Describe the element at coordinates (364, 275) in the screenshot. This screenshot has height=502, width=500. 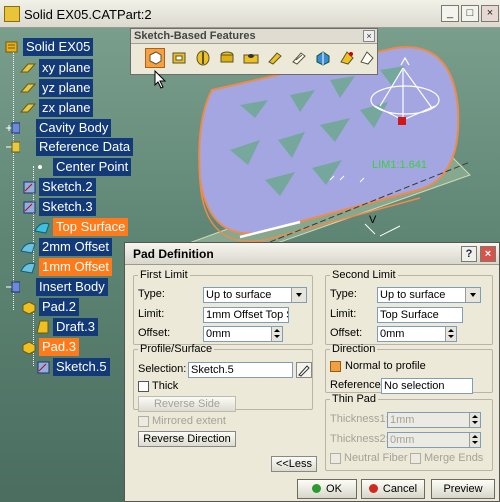
I see `second-limit-legend: Second Limit` at that location.